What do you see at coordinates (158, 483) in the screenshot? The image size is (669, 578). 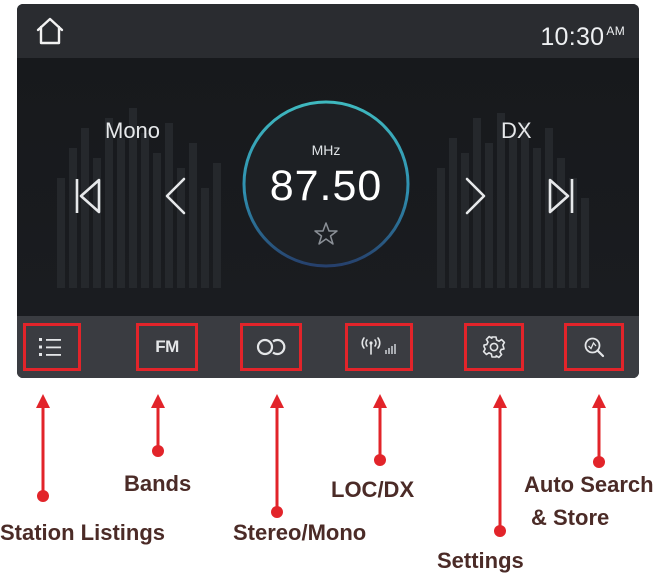 I see `callout-bands: Bands` at bounding box center [158, 483].